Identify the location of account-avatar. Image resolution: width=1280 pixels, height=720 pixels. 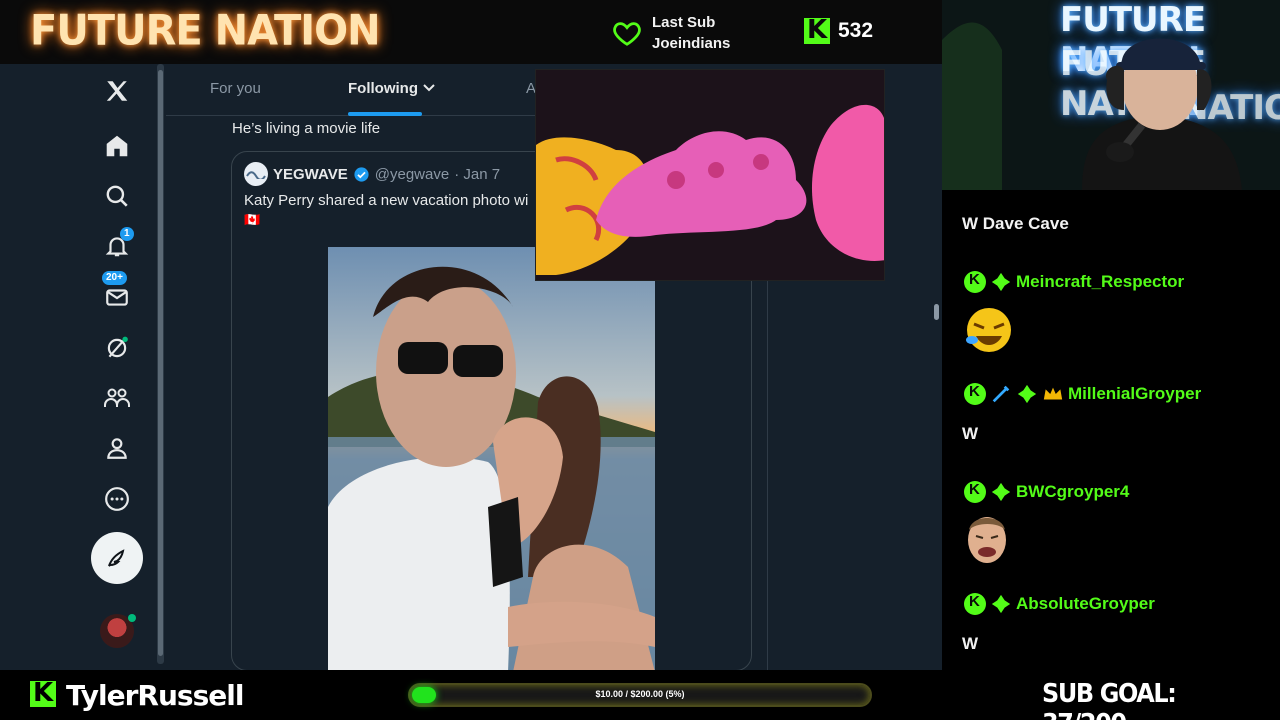
(118, 631).